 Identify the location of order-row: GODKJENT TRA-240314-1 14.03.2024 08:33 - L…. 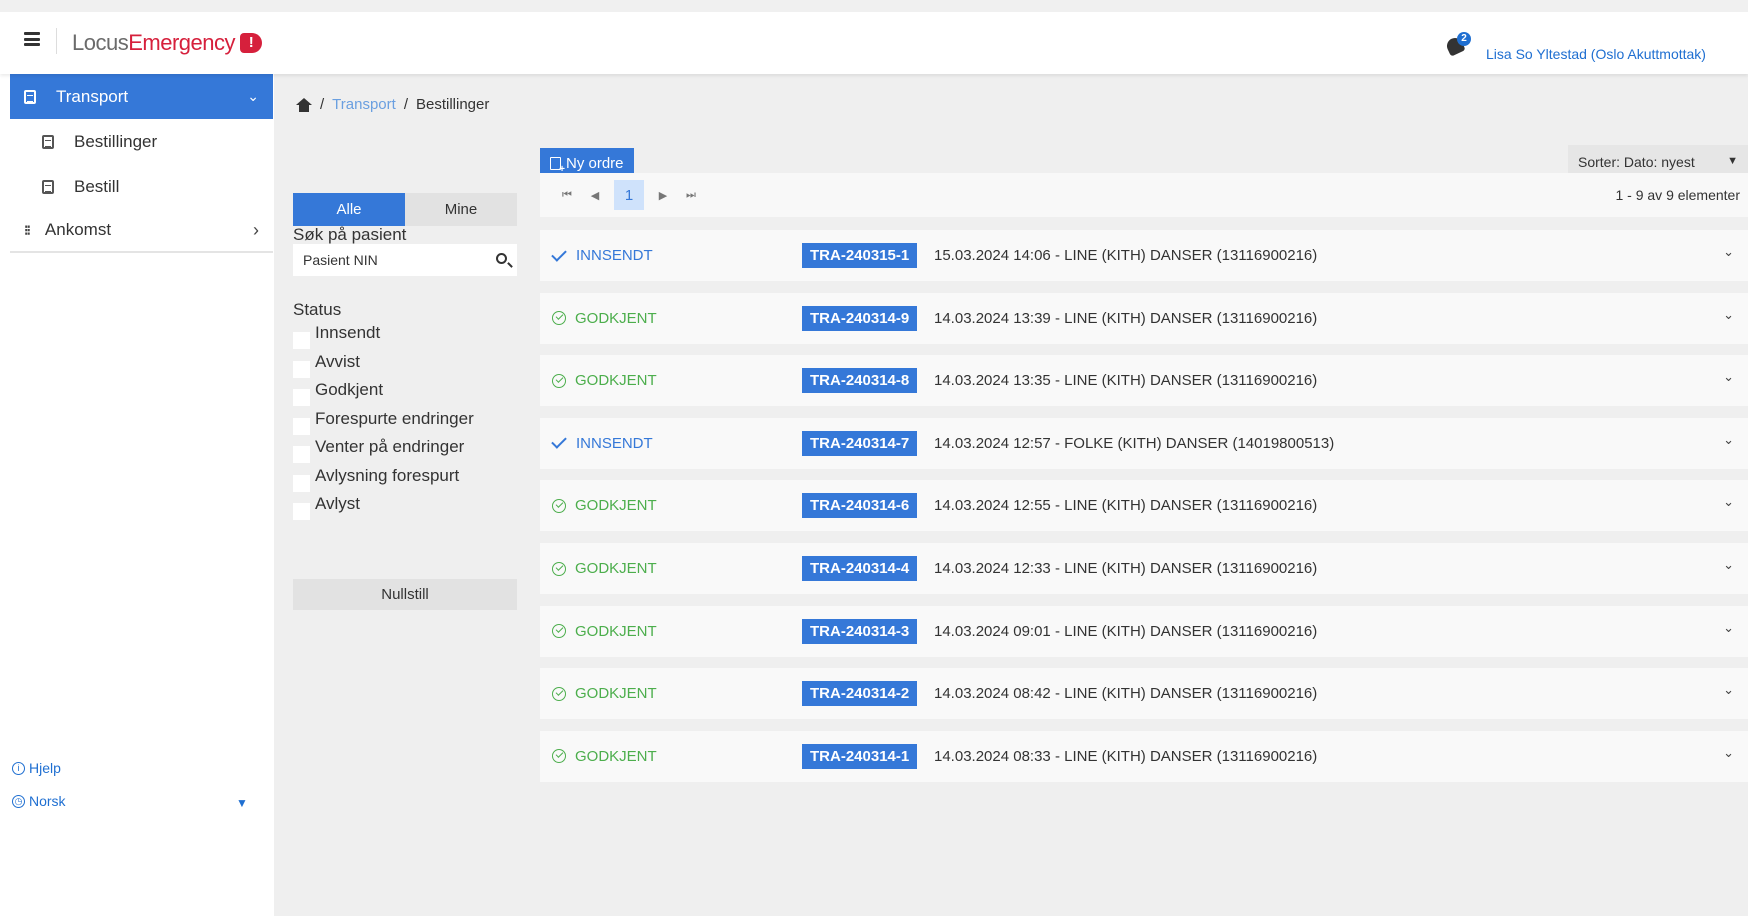
(1144, 756).